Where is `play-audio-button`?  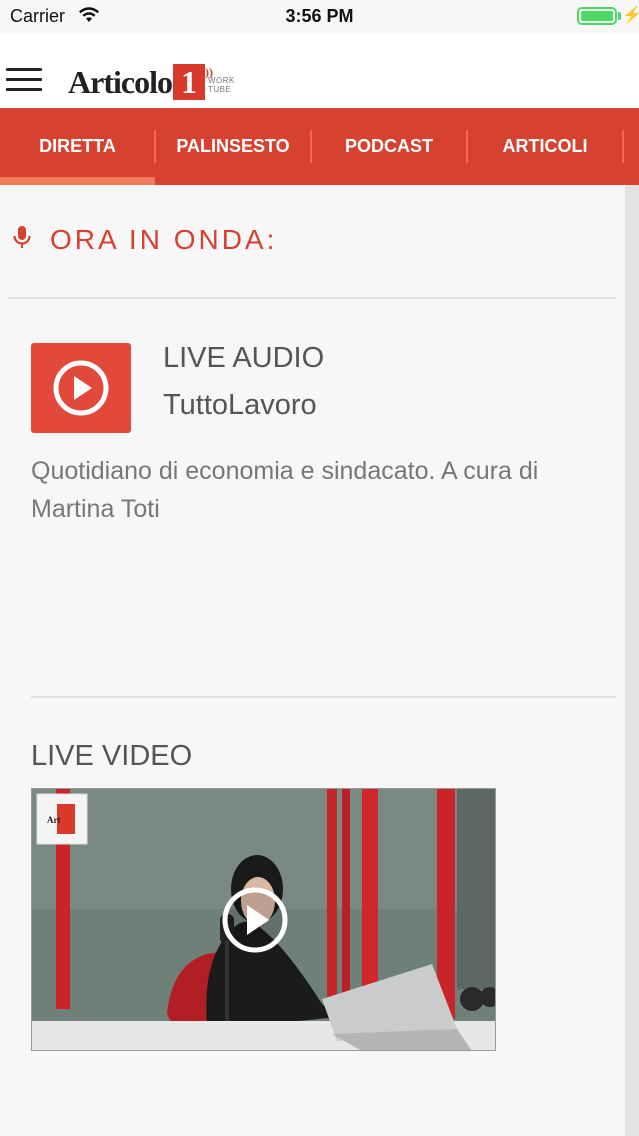
play-audio-button is located at coordinates (81, 388).